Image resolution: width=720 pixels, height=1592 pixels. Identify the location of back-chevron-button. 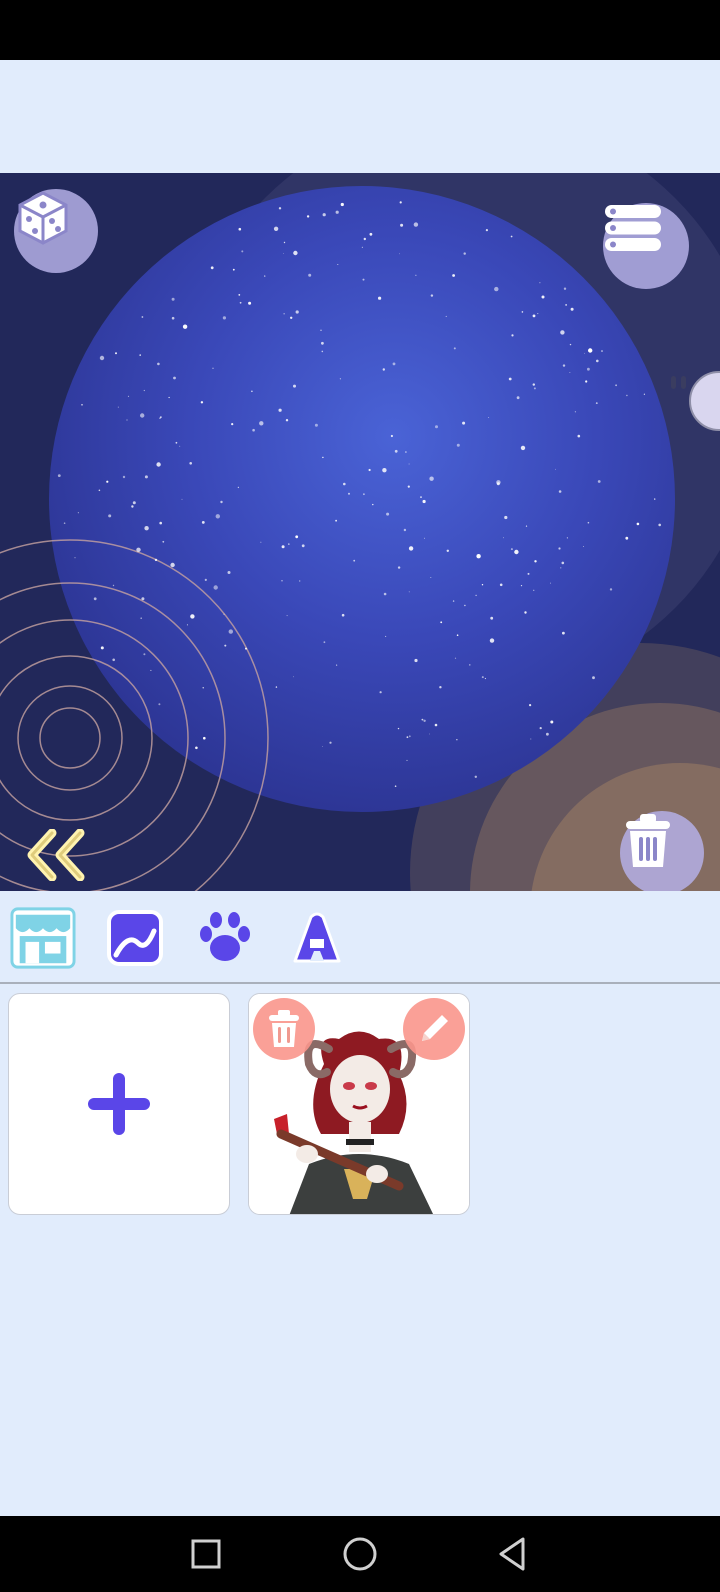
(58, 855).